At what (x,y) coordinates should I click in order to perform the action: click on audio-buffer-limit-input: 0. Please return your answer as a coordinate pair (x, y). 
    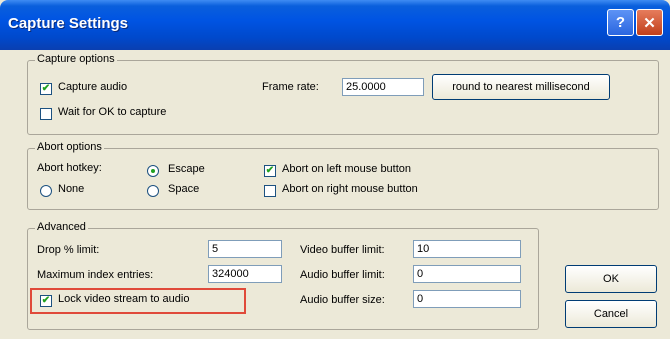
    Looking at the image, I should click on (467, 274).